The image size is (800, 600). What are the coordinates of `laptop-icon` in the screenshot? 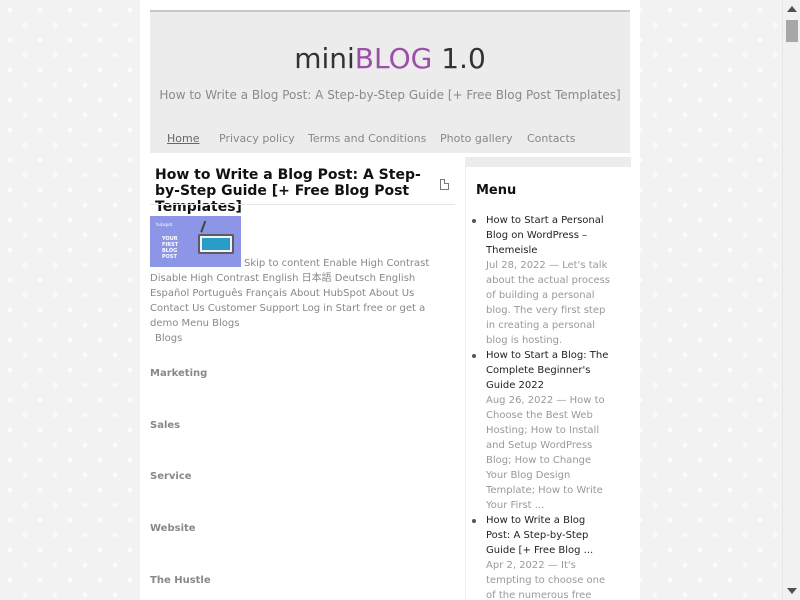 It's located at (216, 244).